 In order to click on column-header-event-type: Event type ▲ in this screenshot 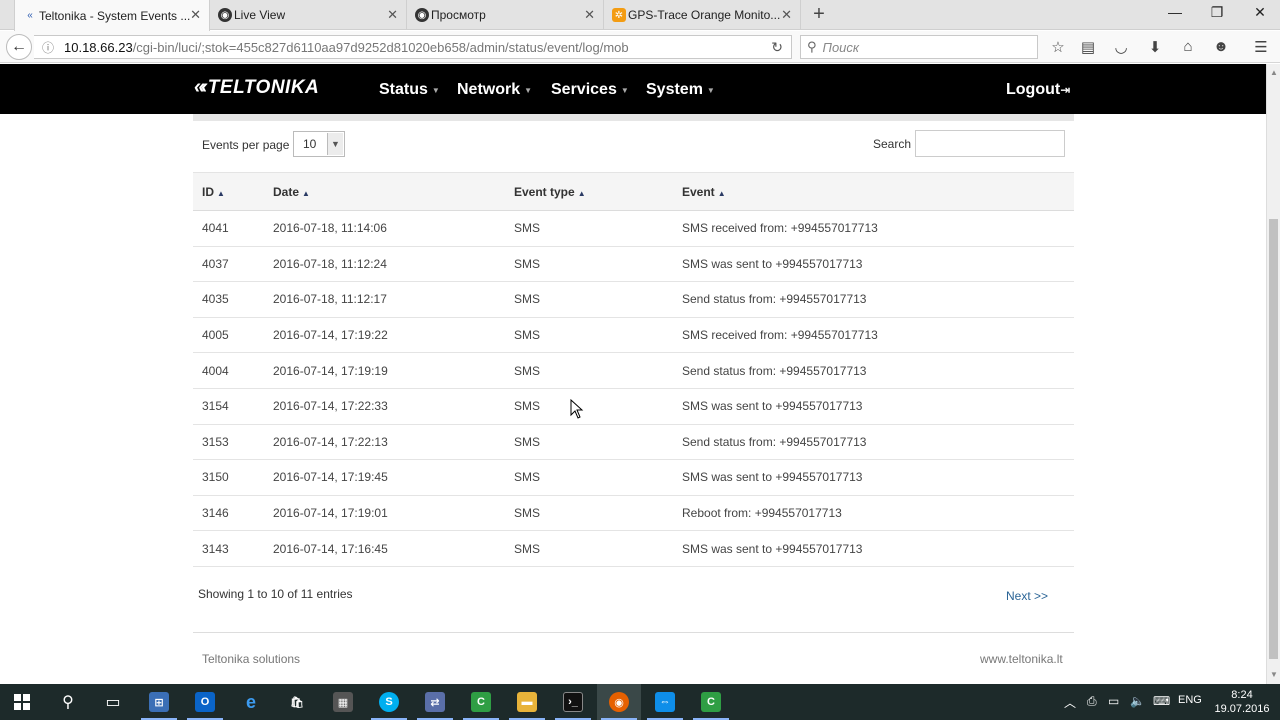, I will do `click(589, 191)`.